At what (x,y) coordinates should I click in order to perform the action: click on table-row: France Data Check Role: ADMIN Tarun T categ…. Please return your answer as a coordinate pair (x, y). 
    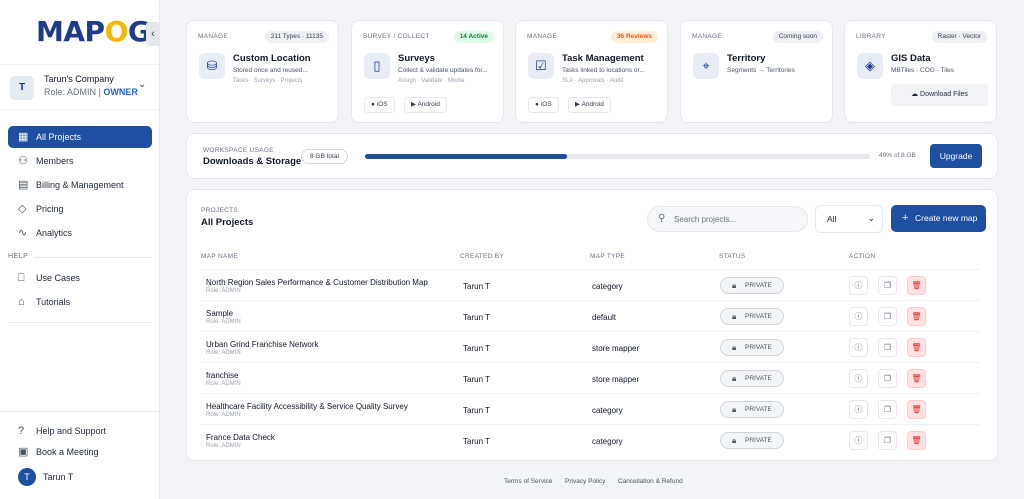
    Looking at the image, I should click on (590, 439).